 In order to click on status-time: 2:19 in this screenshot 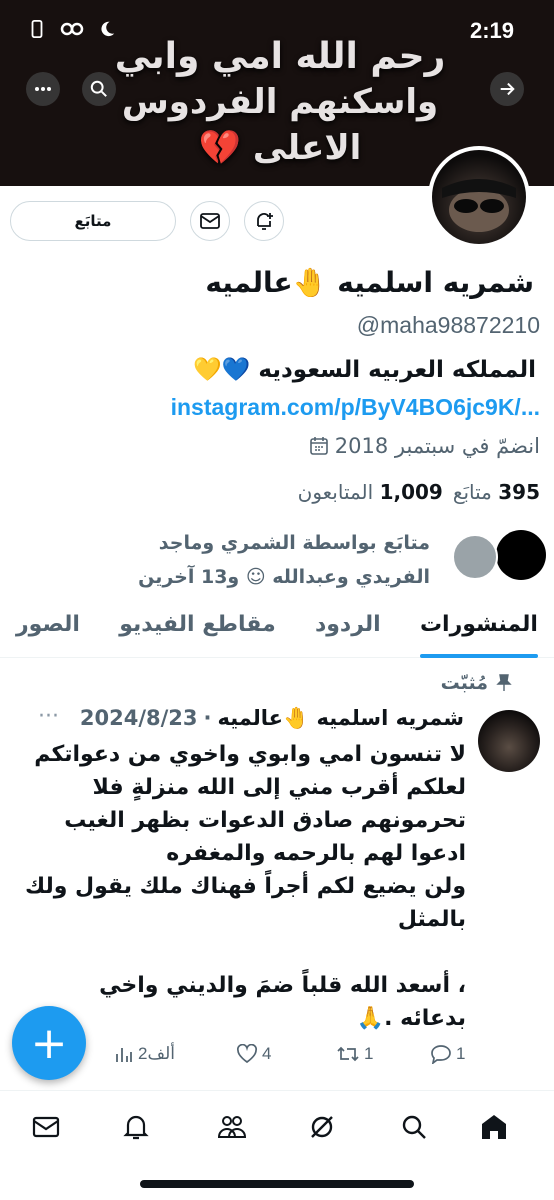, I will do `click(491, 30)`.